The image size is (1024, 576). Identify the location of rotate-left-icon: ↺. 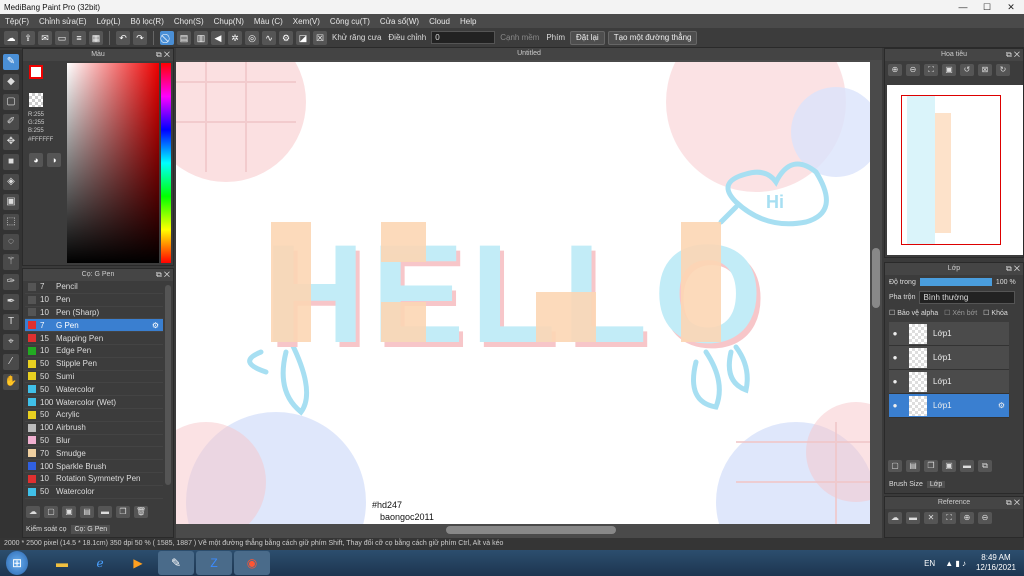
(967, 70).